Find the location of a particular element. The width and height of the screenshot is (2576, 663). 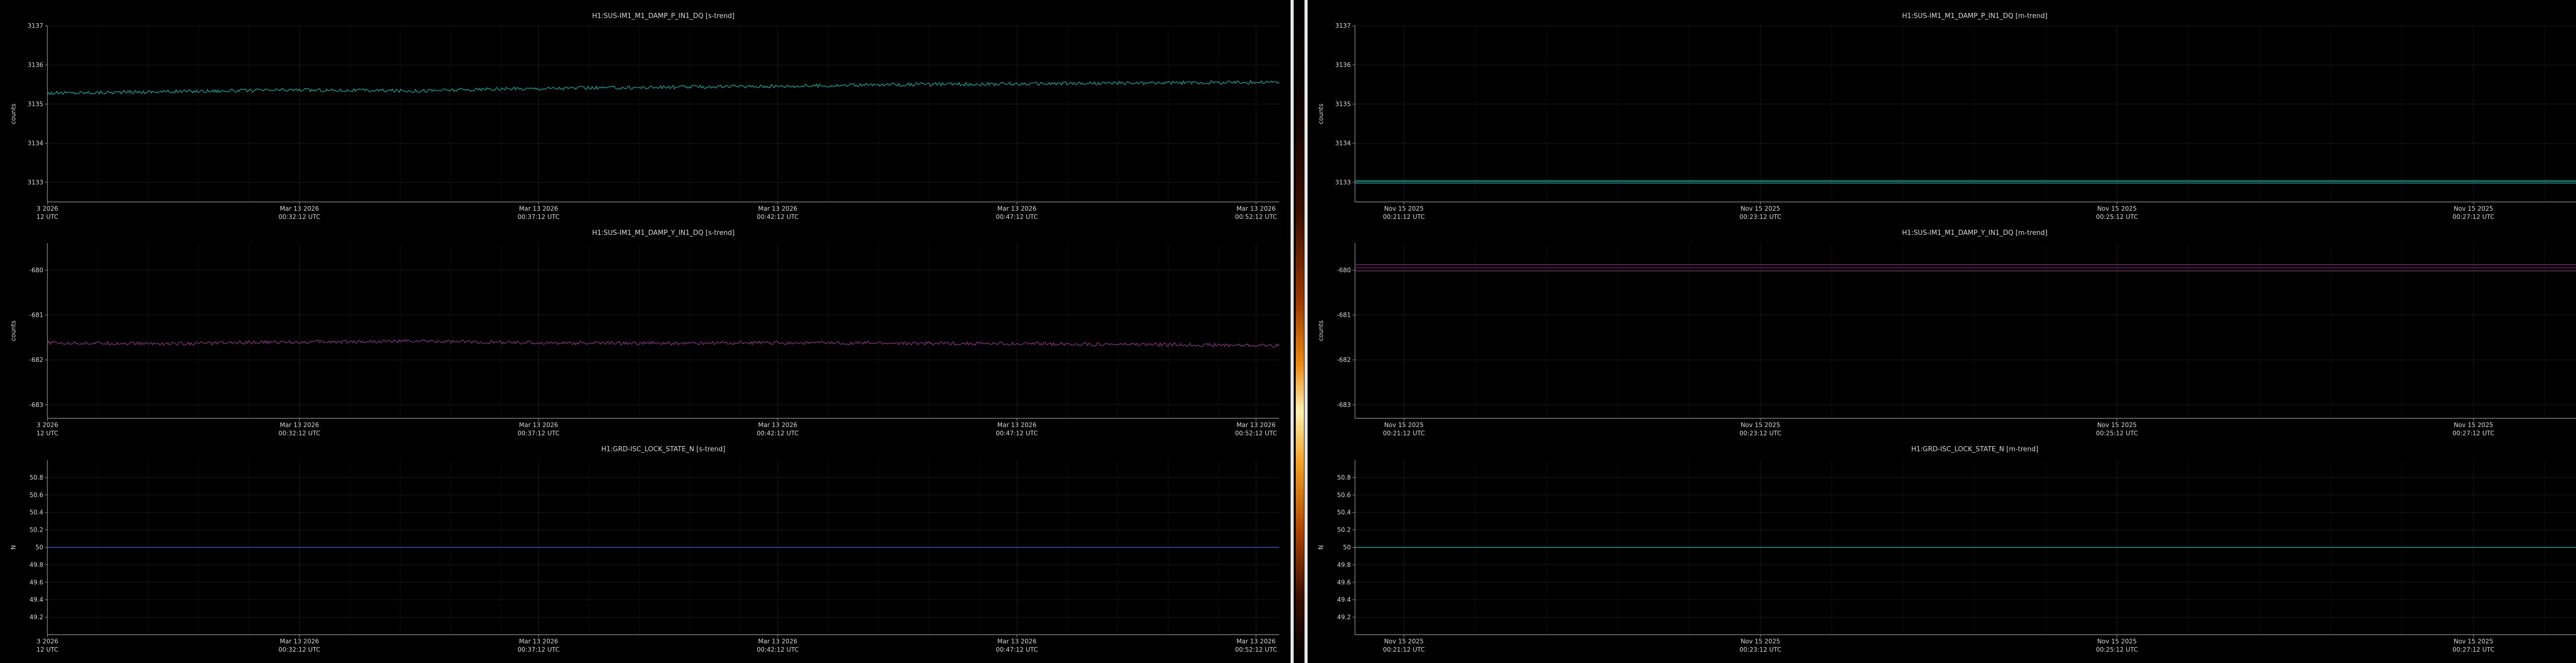

x-tick-label-time: 00:23:12 UTC is located at coordinates (1760, 216).